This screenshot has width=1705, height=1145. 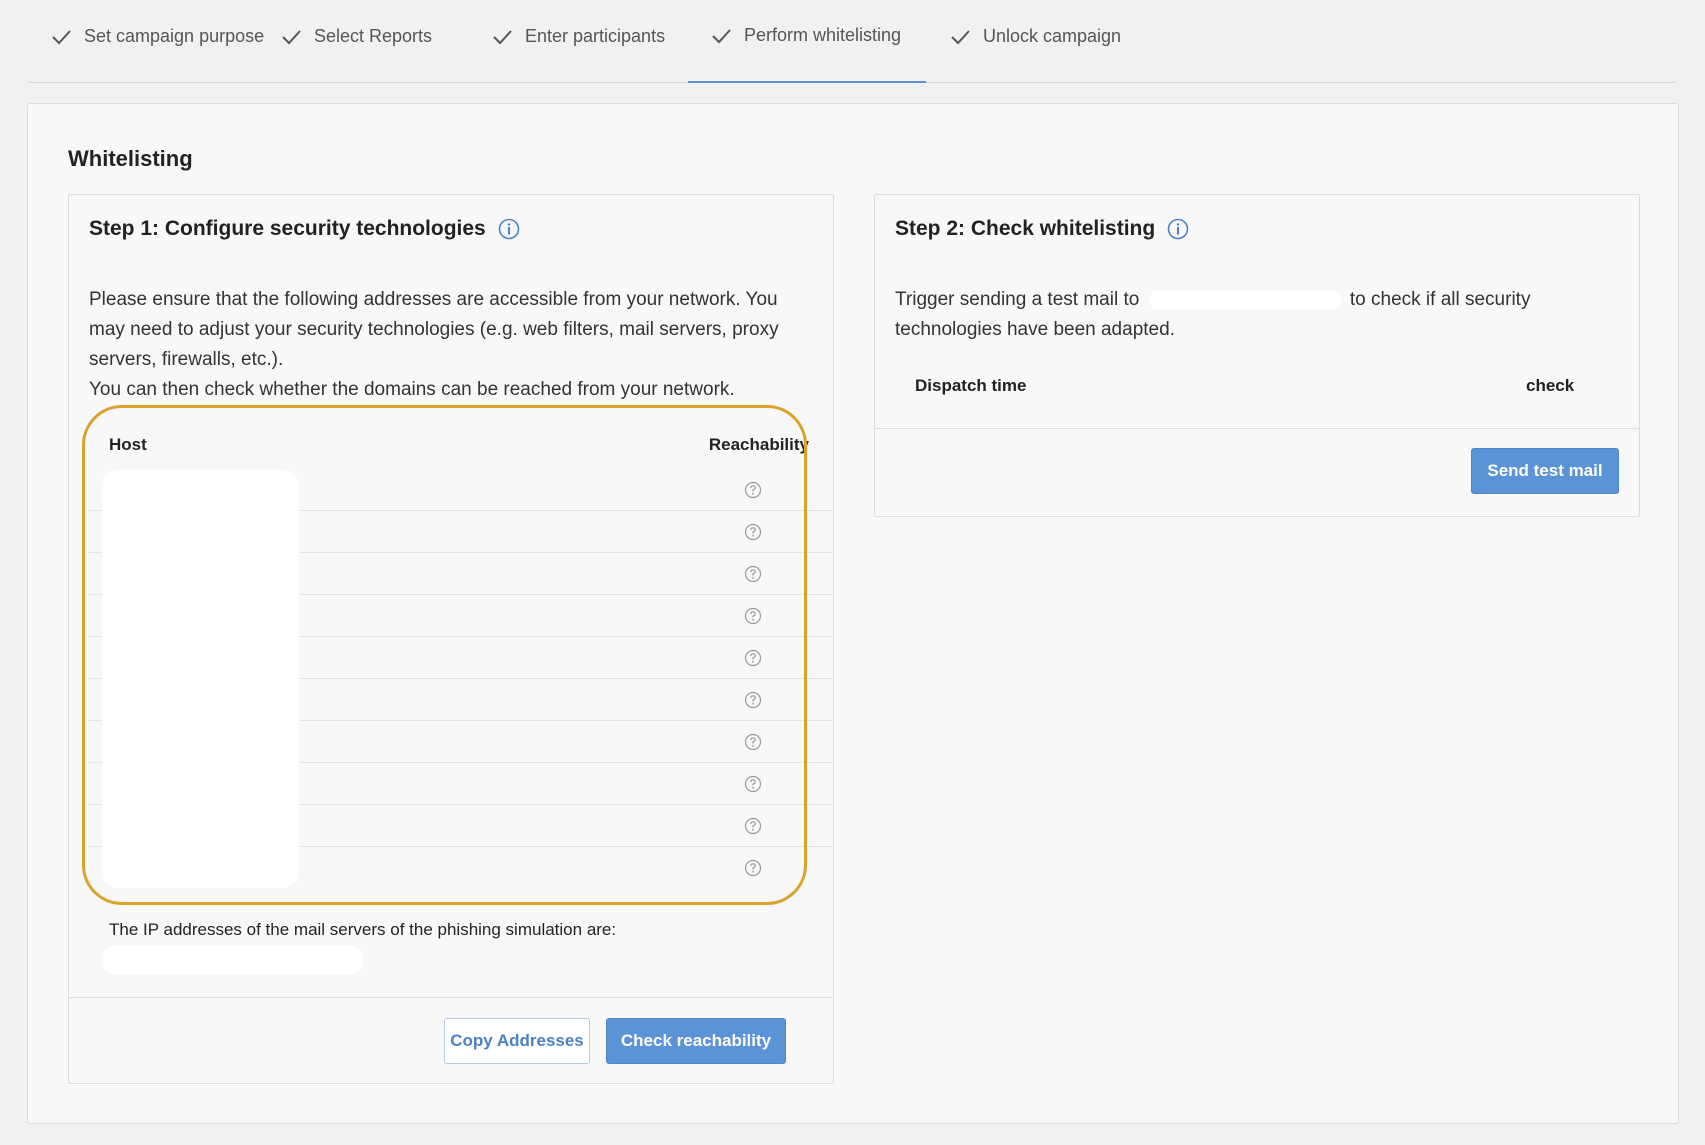 I want to click on hosts-table-header: Host Reachability, so click(x=439, y=450).